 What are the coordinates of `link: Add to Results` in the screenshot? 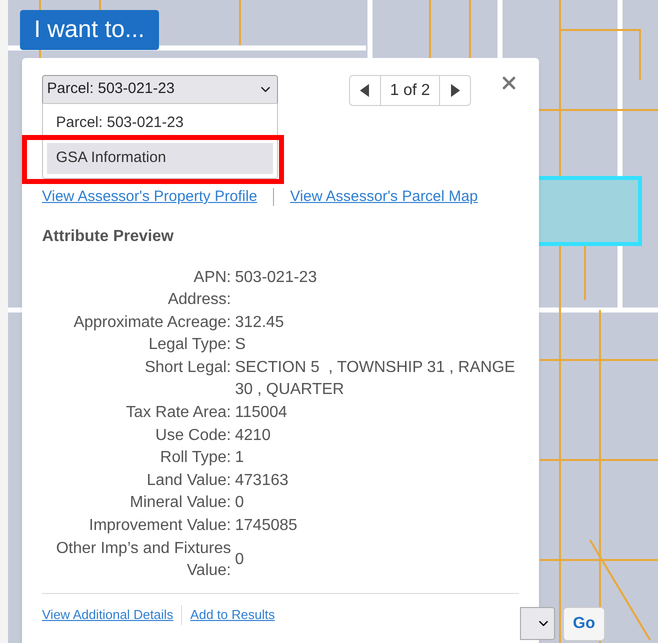 It's located at (232, 615).